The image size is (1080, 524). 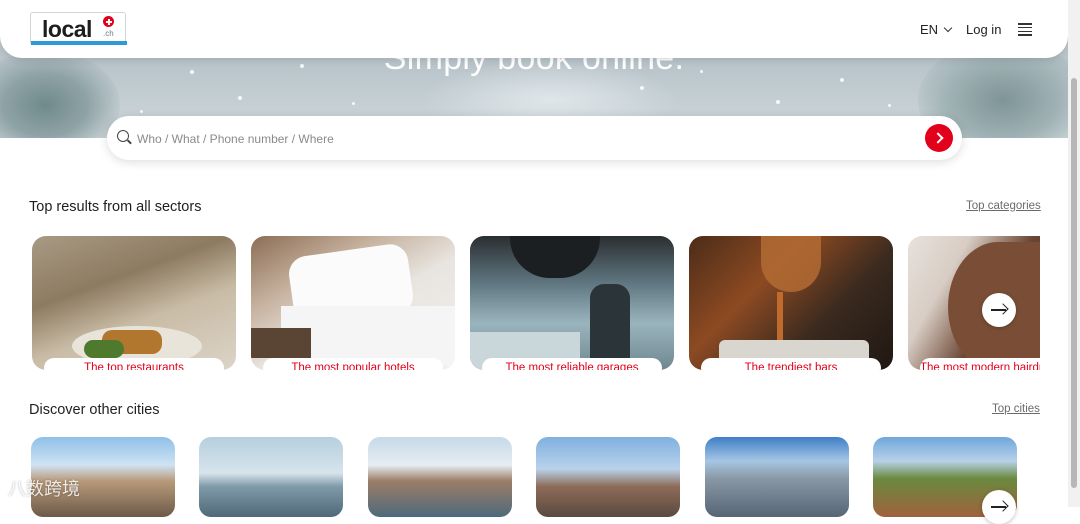 What do you see at coordinates (791, 303) in the screenshot?
I see `card-bars: The trendiest bars` at bounding box center [791, 303].